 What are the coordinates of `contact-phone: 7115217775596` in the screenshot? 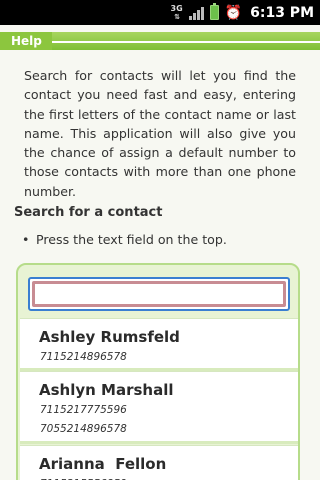 It's located at (83, 410).